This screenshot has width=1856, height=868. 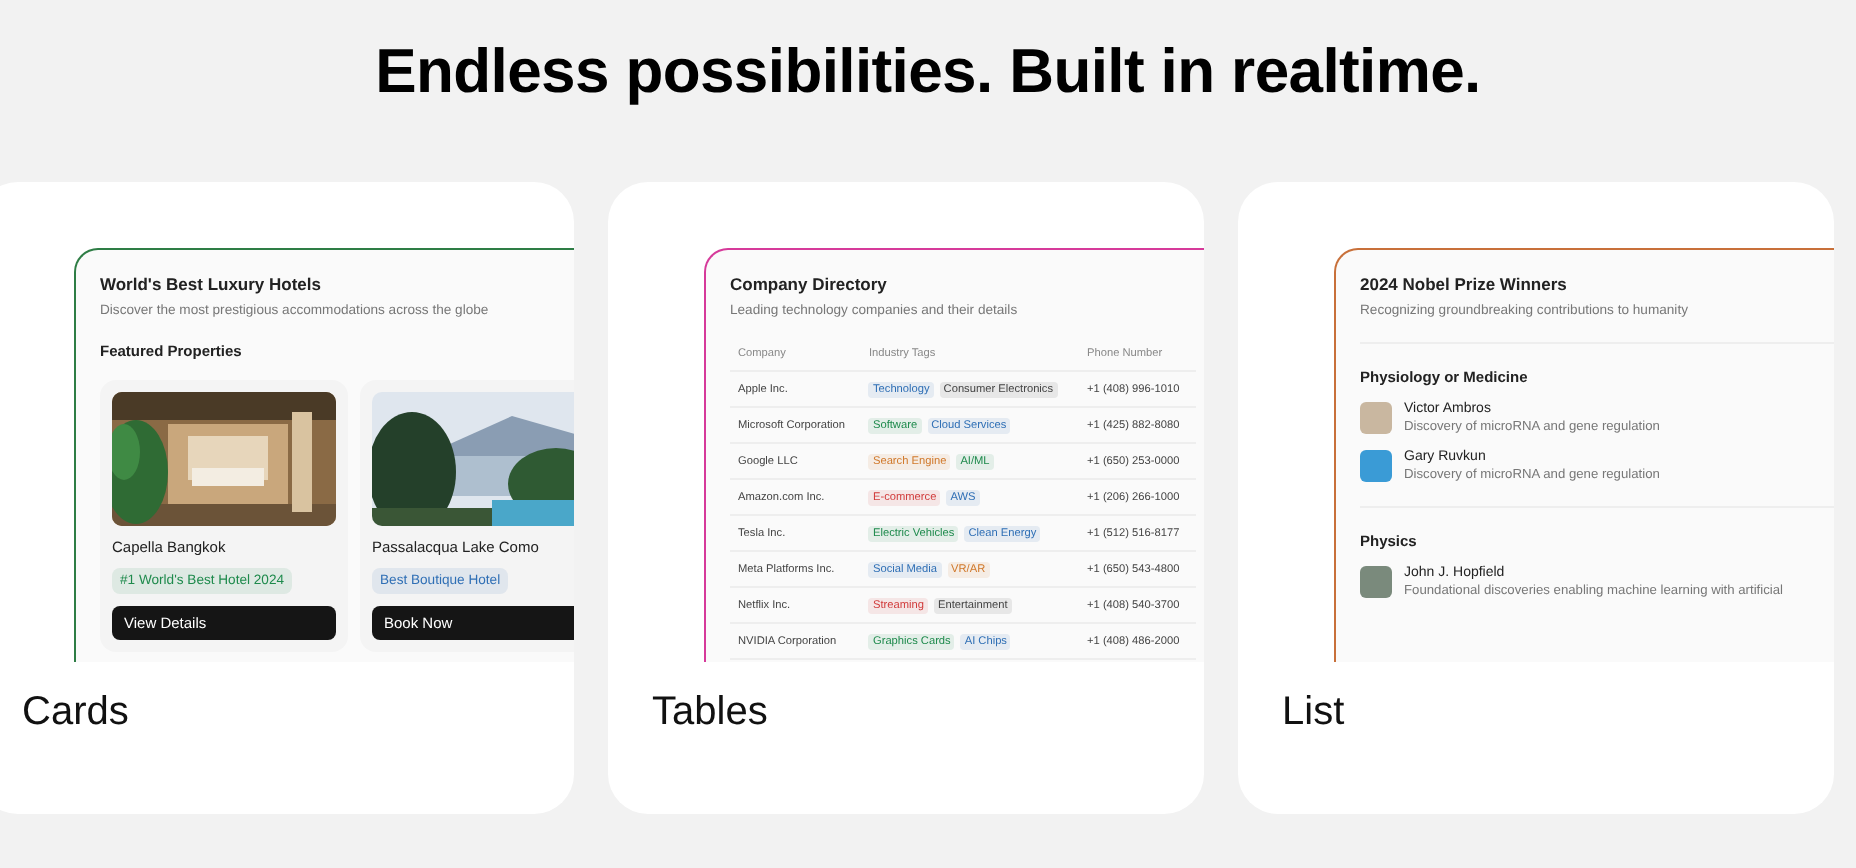 What do you see at coordinates (809, 284) in the screenshot?
I see `panel-title: Company Directory` at bounding box center [809, 284].